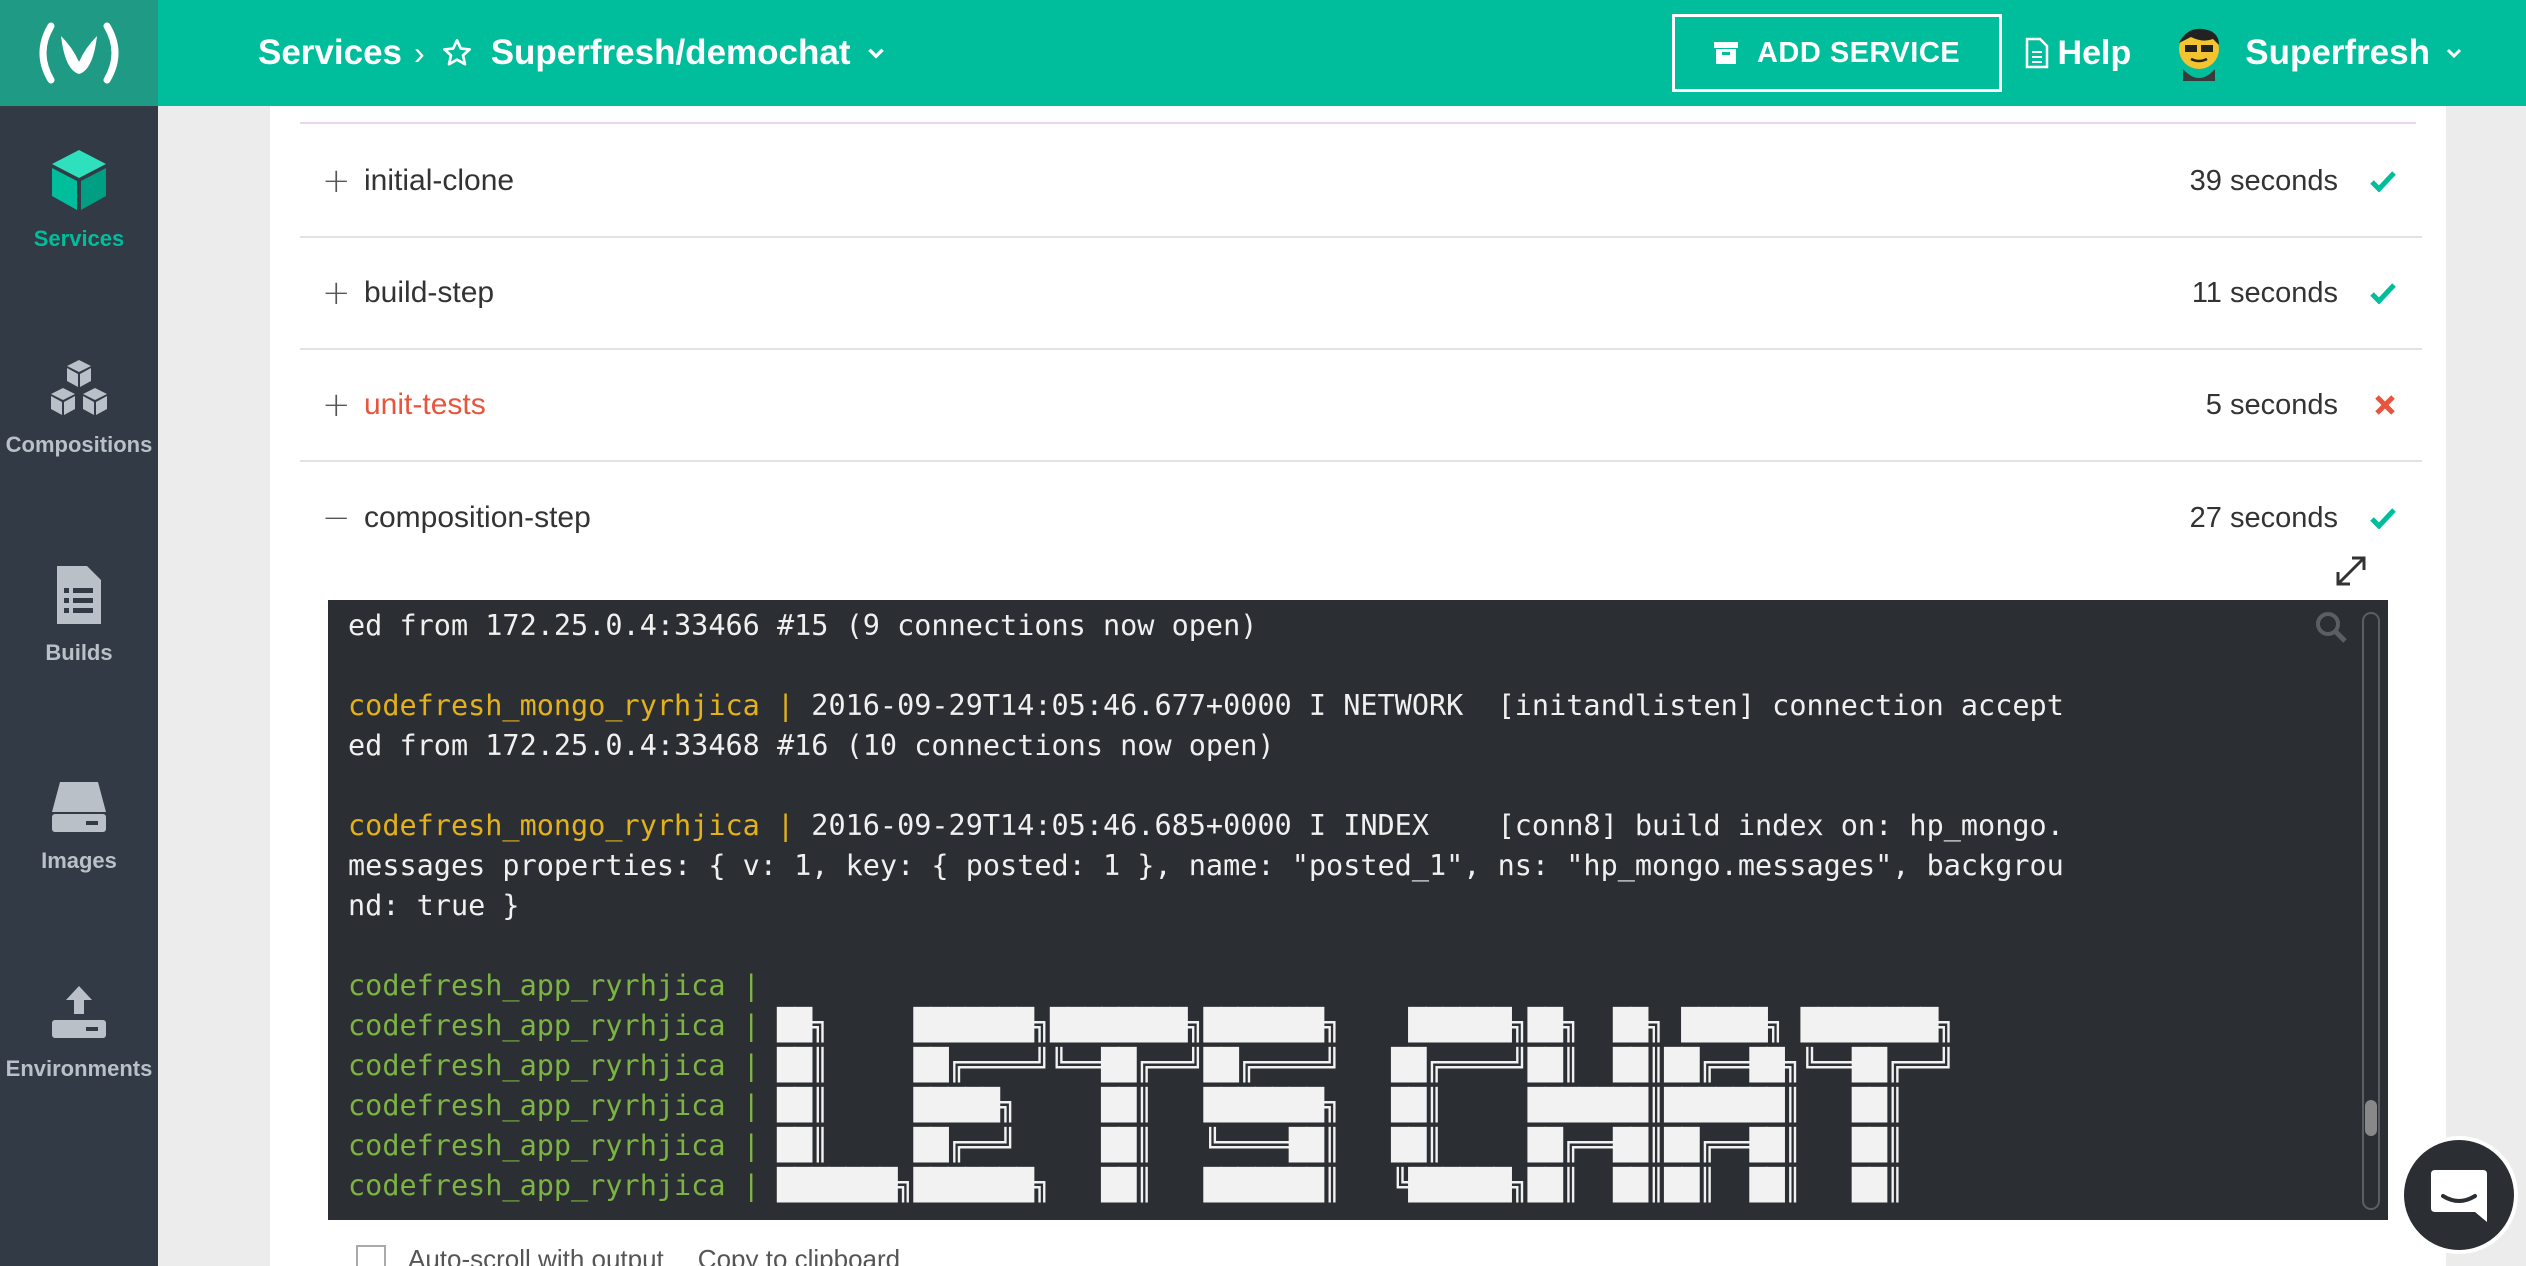 The image size is (2526, 1266). Describe the element at coordinates (79, 387) in the screenshot. I see `cubes-icon` at that location.